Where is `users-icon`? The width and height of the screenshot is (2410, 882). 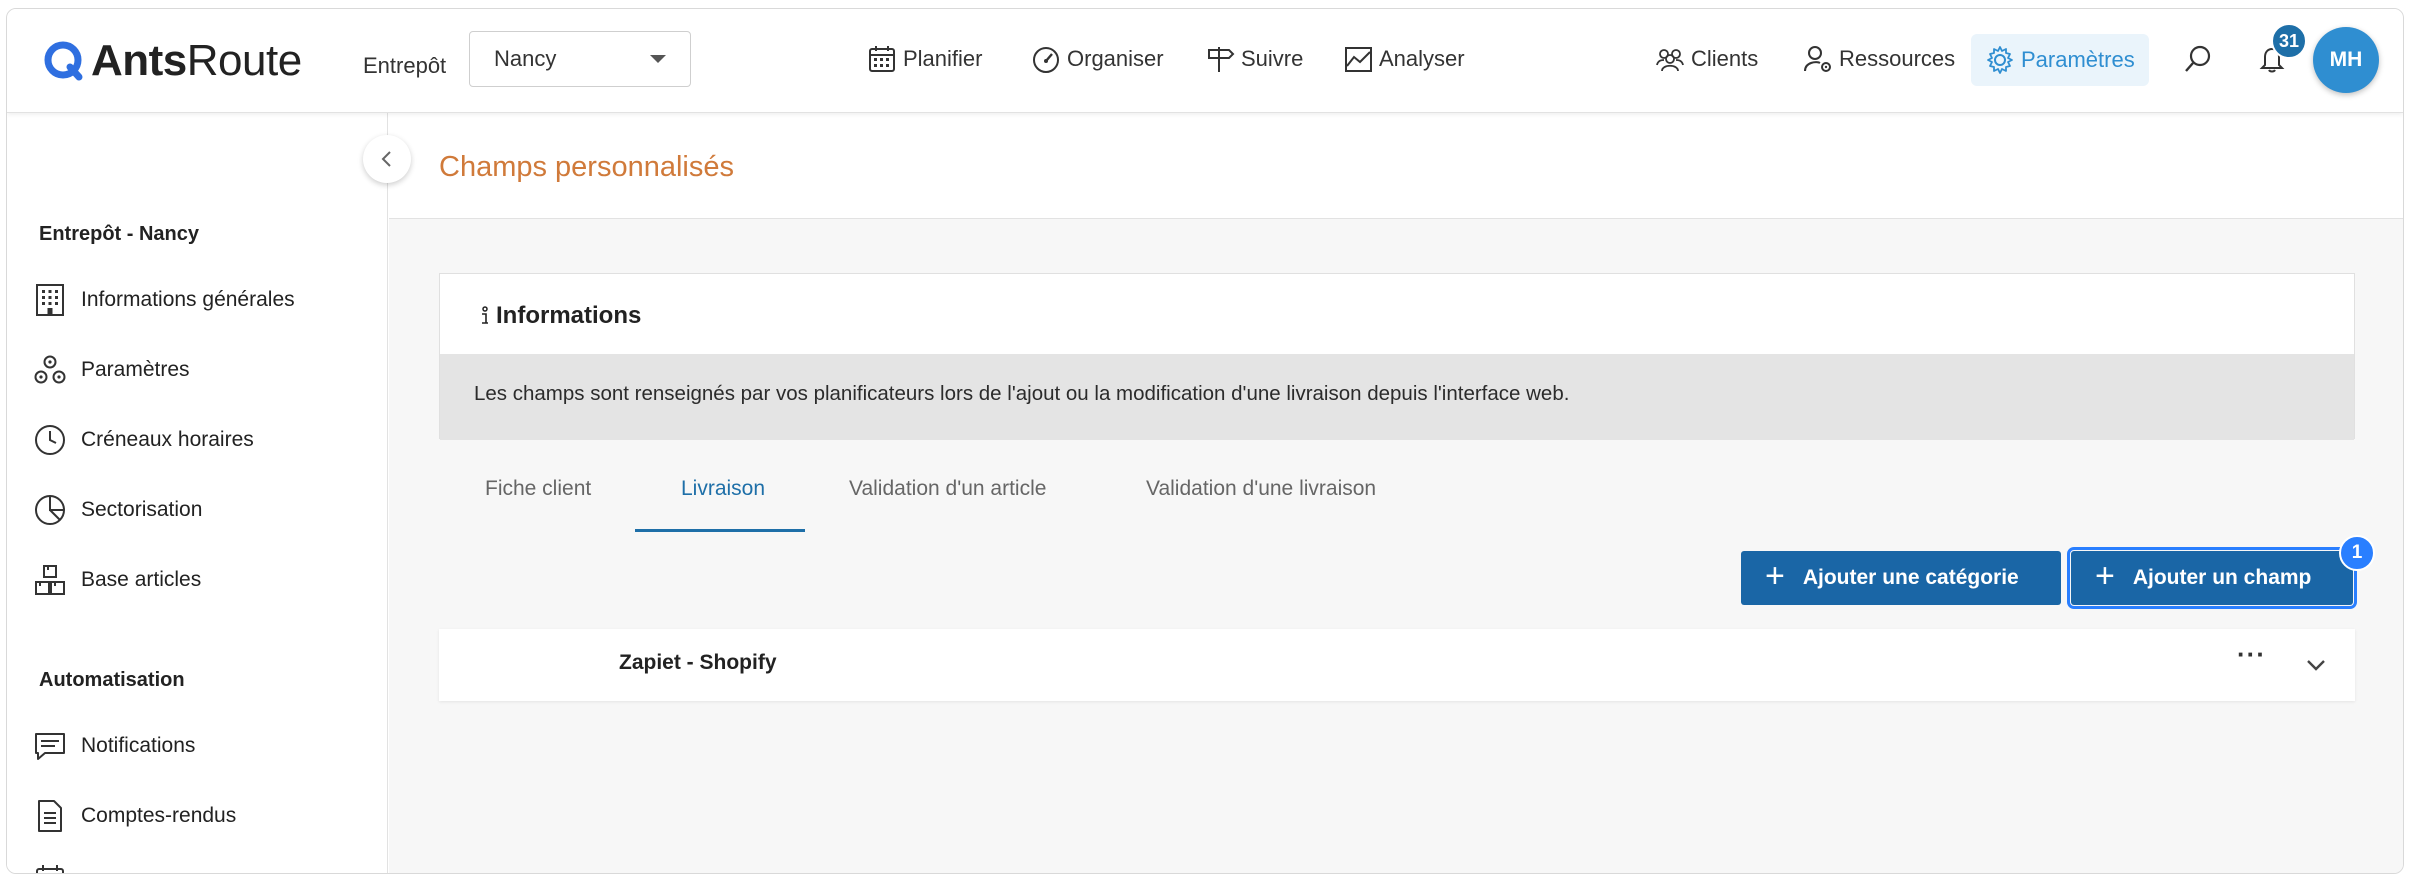
users-icon is located at coordinates (1670, 60).